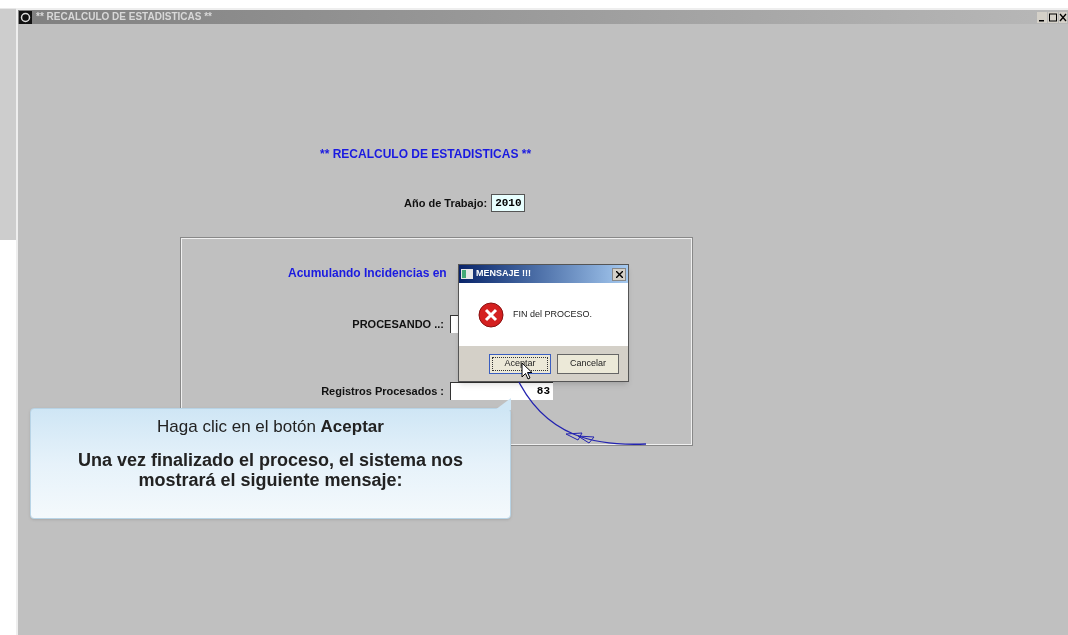 This screenshot has width=1068, height=635. I want to click on dialog-message: FIN del PROCESO., so click(553, 314).